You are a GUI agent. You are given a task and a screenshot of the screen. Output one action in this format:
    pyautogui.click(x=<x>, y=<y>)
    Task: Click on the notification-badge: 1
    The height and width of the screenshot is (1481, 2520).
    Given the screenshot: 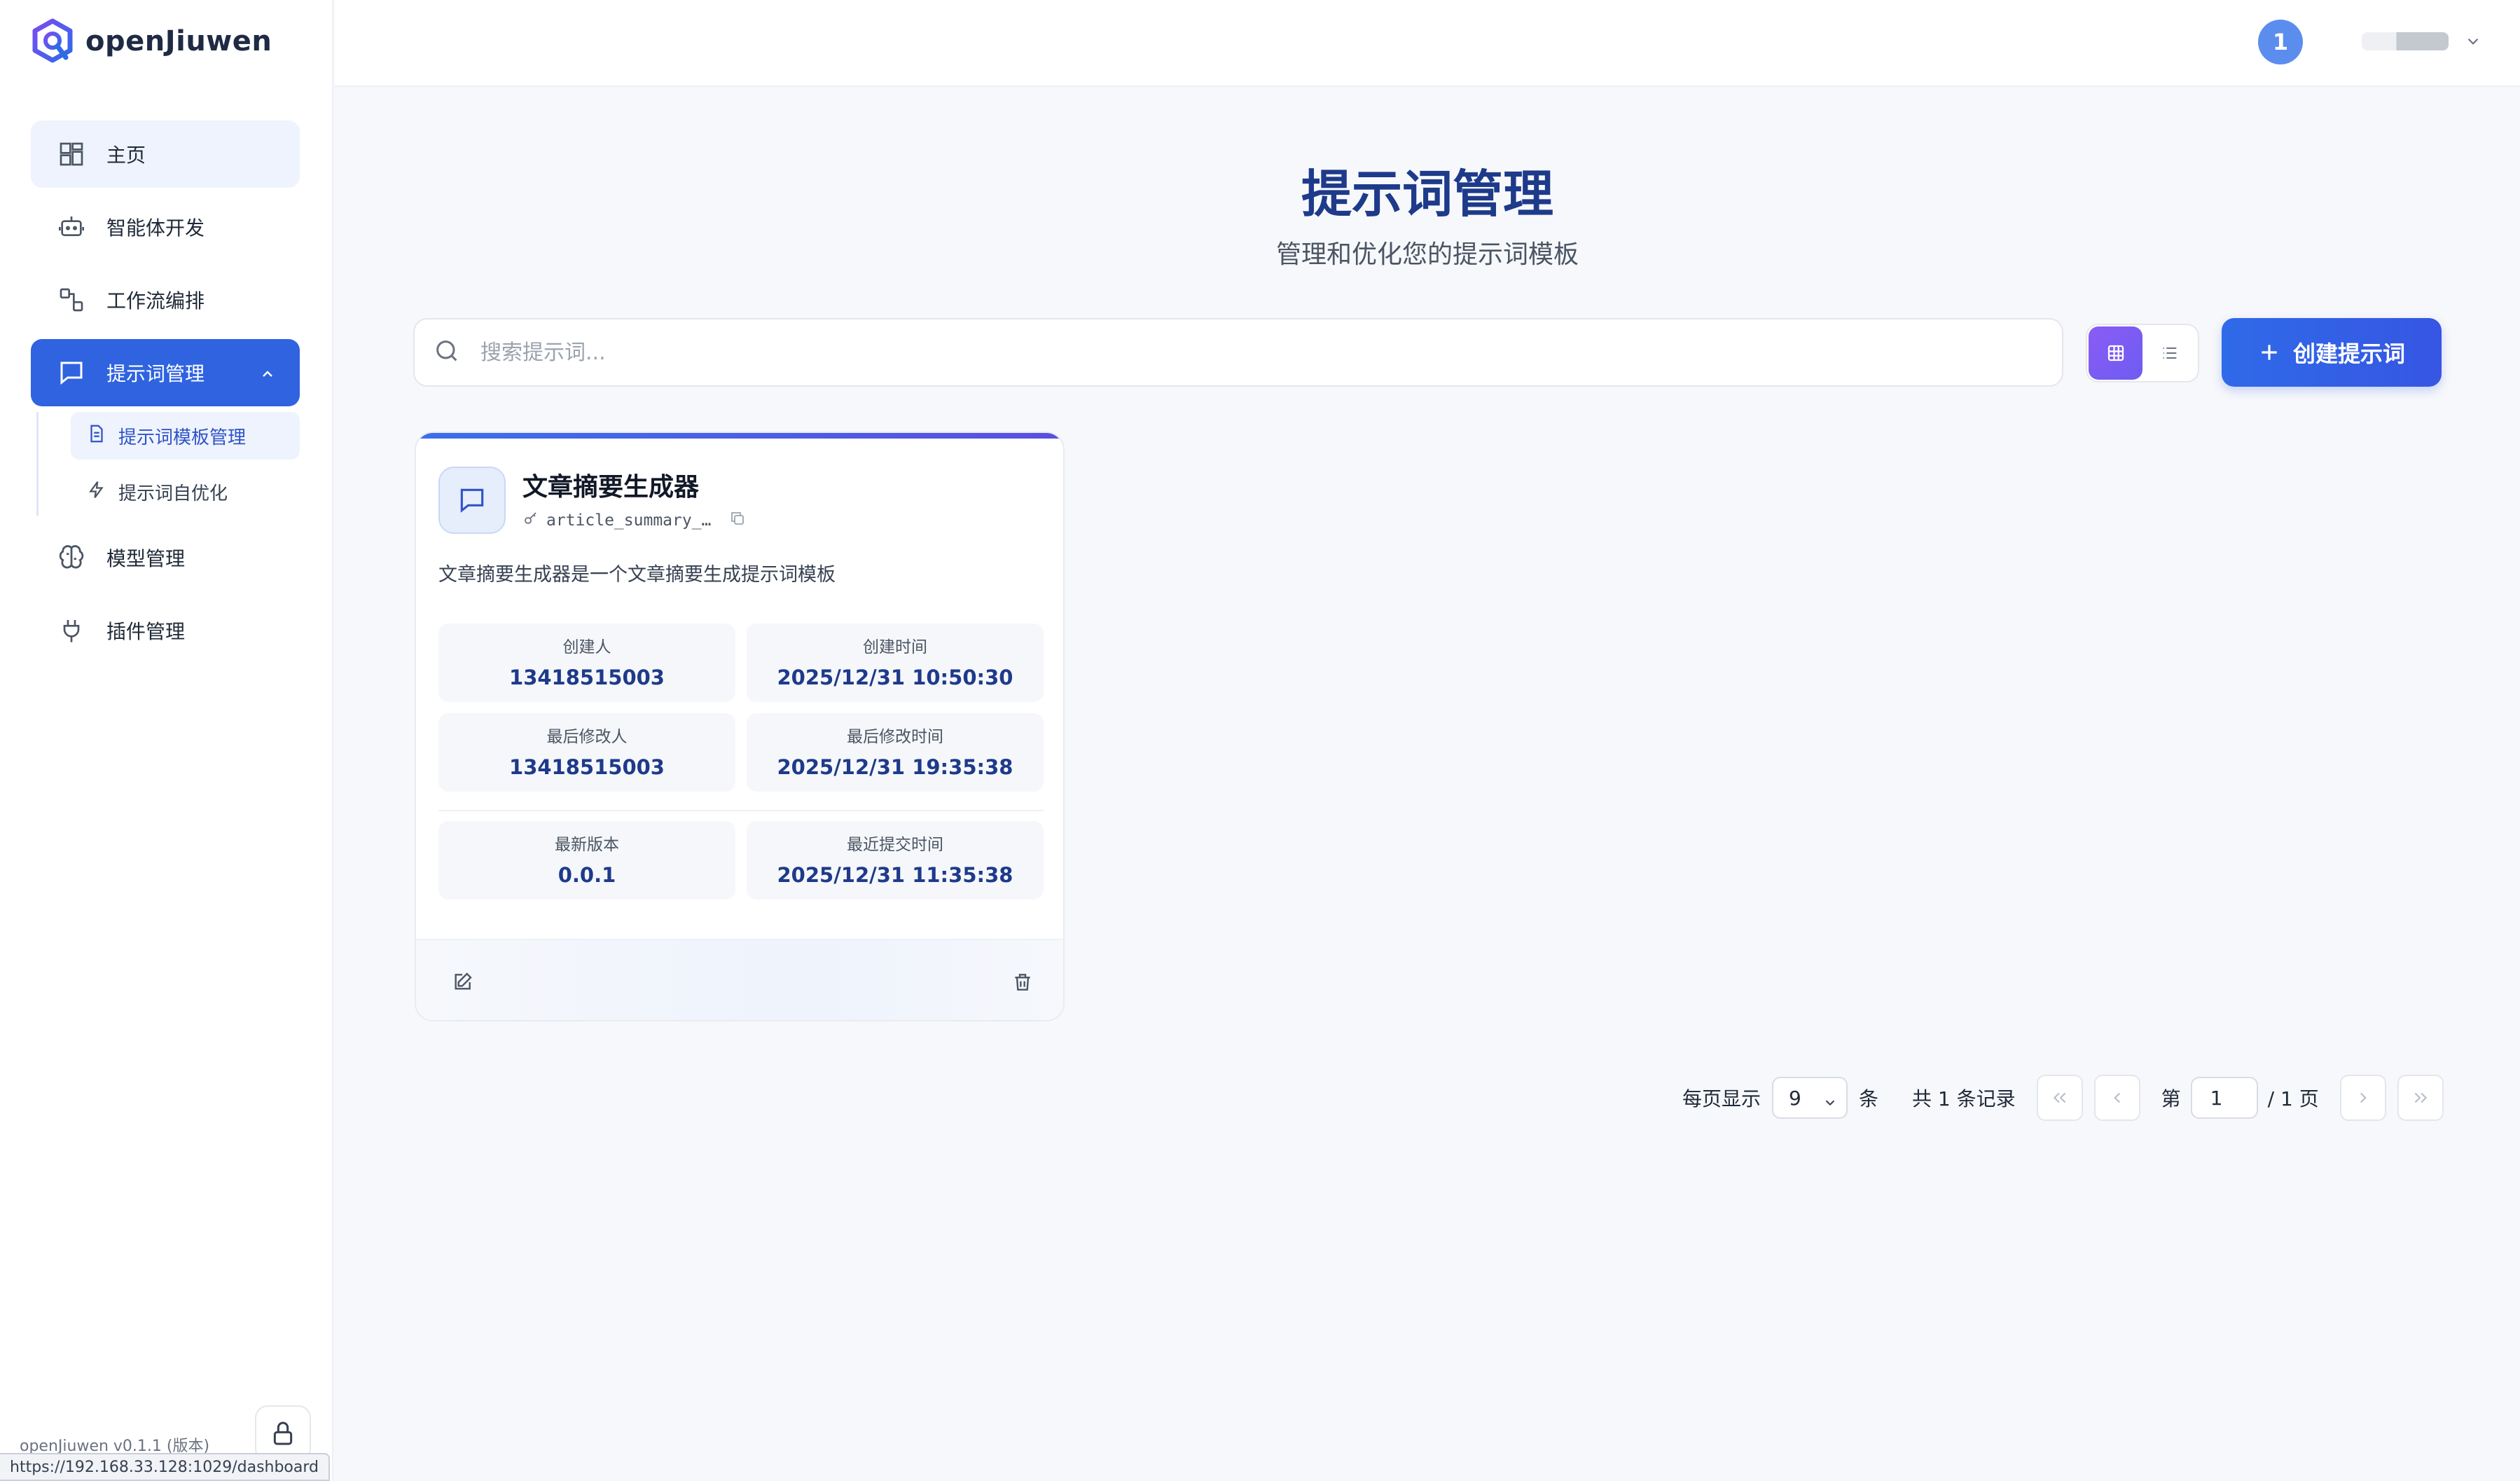 What is the action you would take?
    pyautogui.click(x=2280, y=42)
    